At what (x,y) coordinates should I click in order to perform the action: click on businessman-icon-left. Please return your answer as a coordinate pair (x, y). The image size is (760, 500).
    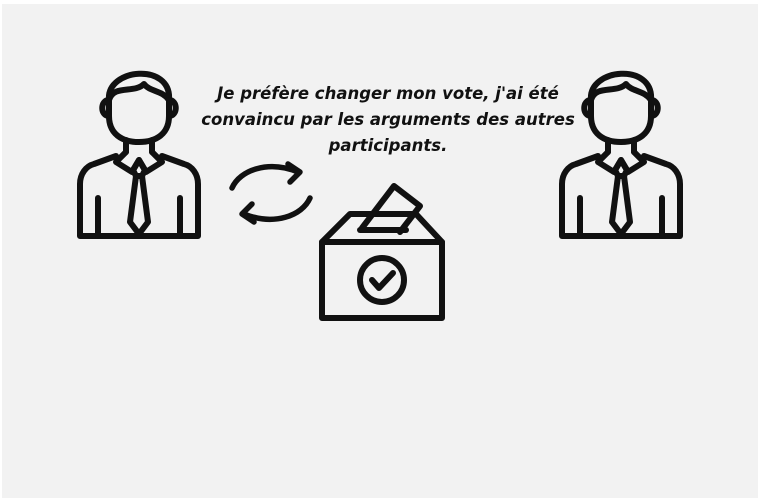
    Looking at the image, I should click on (139, 151).